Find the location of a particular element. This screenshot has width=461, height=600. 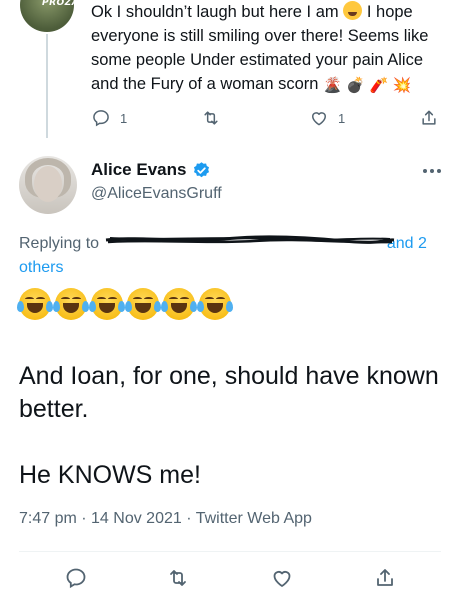

tweet-time: 7:47 pm is located at coordinates (48, 518).